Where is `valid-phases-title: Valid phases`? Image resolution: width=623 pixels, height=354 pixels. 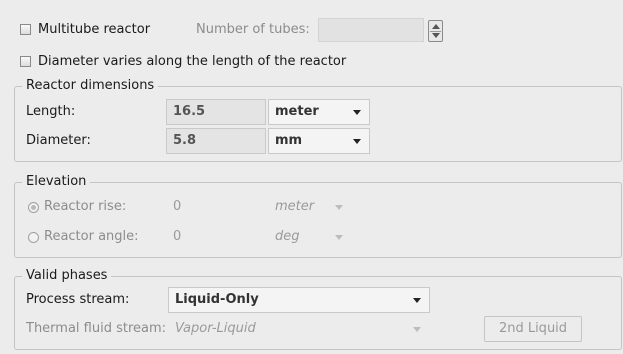
valid-phases-title: Valid phases is located at coordinates (67, 276).